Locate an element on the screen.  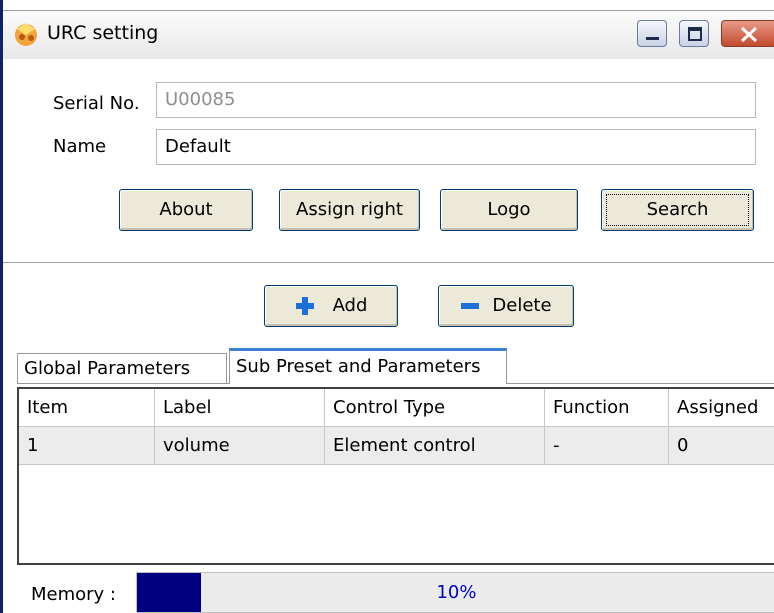
maximize-icon is located at coordinates (695, 34).